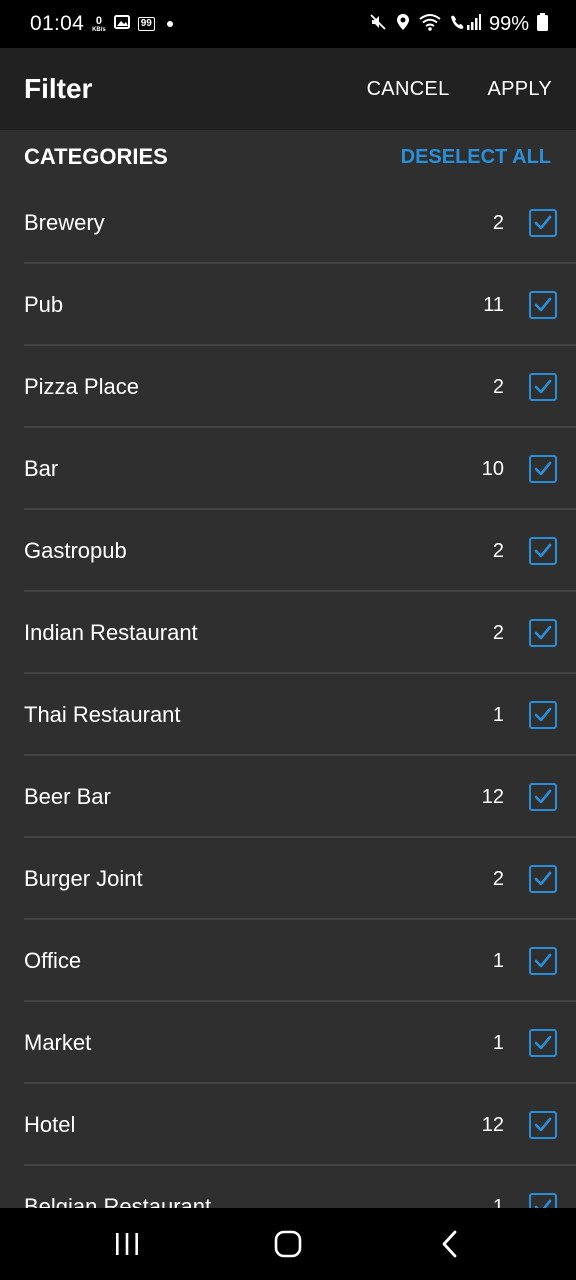  Describe the element at coordinates (476, 157) in the screenshot. I see `deselect-all-button: DESELECT ALL` at that location.